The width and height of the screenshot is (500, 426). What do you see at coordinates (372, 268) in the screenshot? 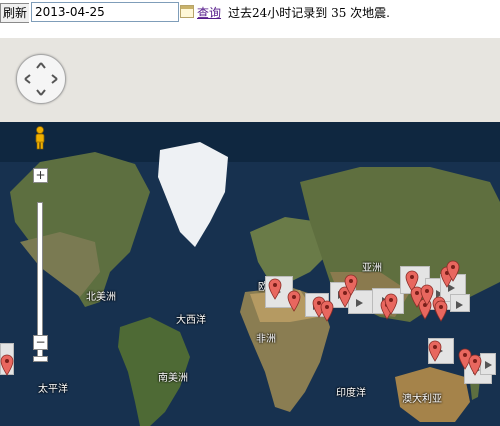
I see `map-label: 亚洲` at bounding box center [372, 268].